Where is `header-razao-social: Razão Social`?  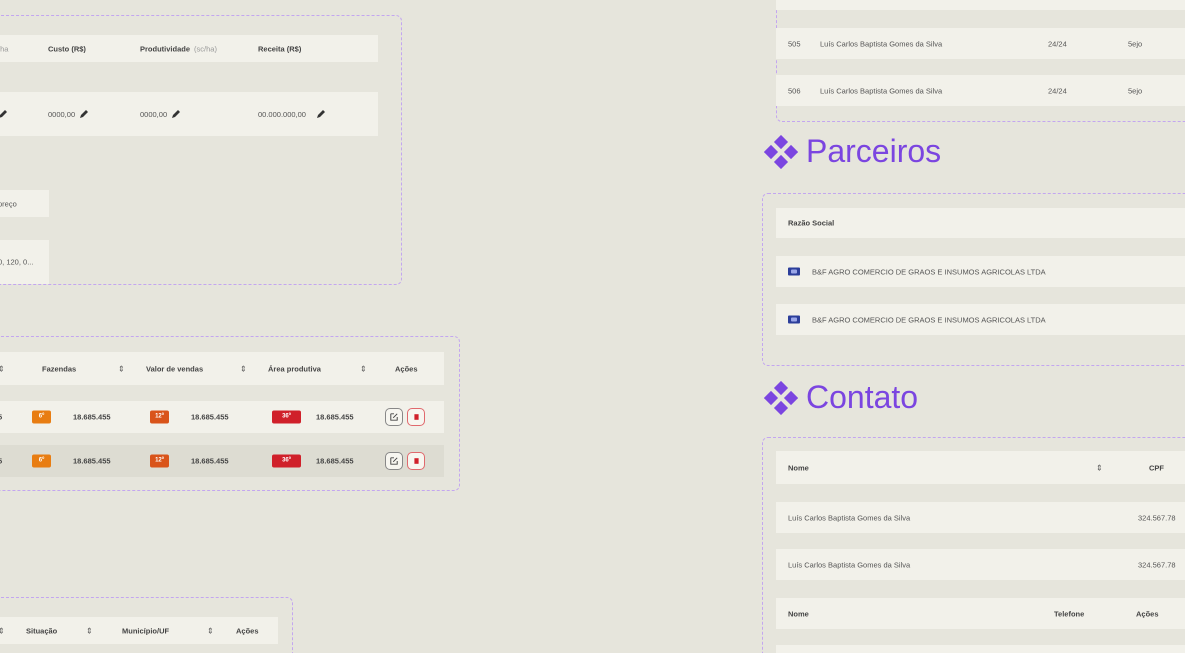 header-razao-social: Razão Social is located at coordinates (811, 223).